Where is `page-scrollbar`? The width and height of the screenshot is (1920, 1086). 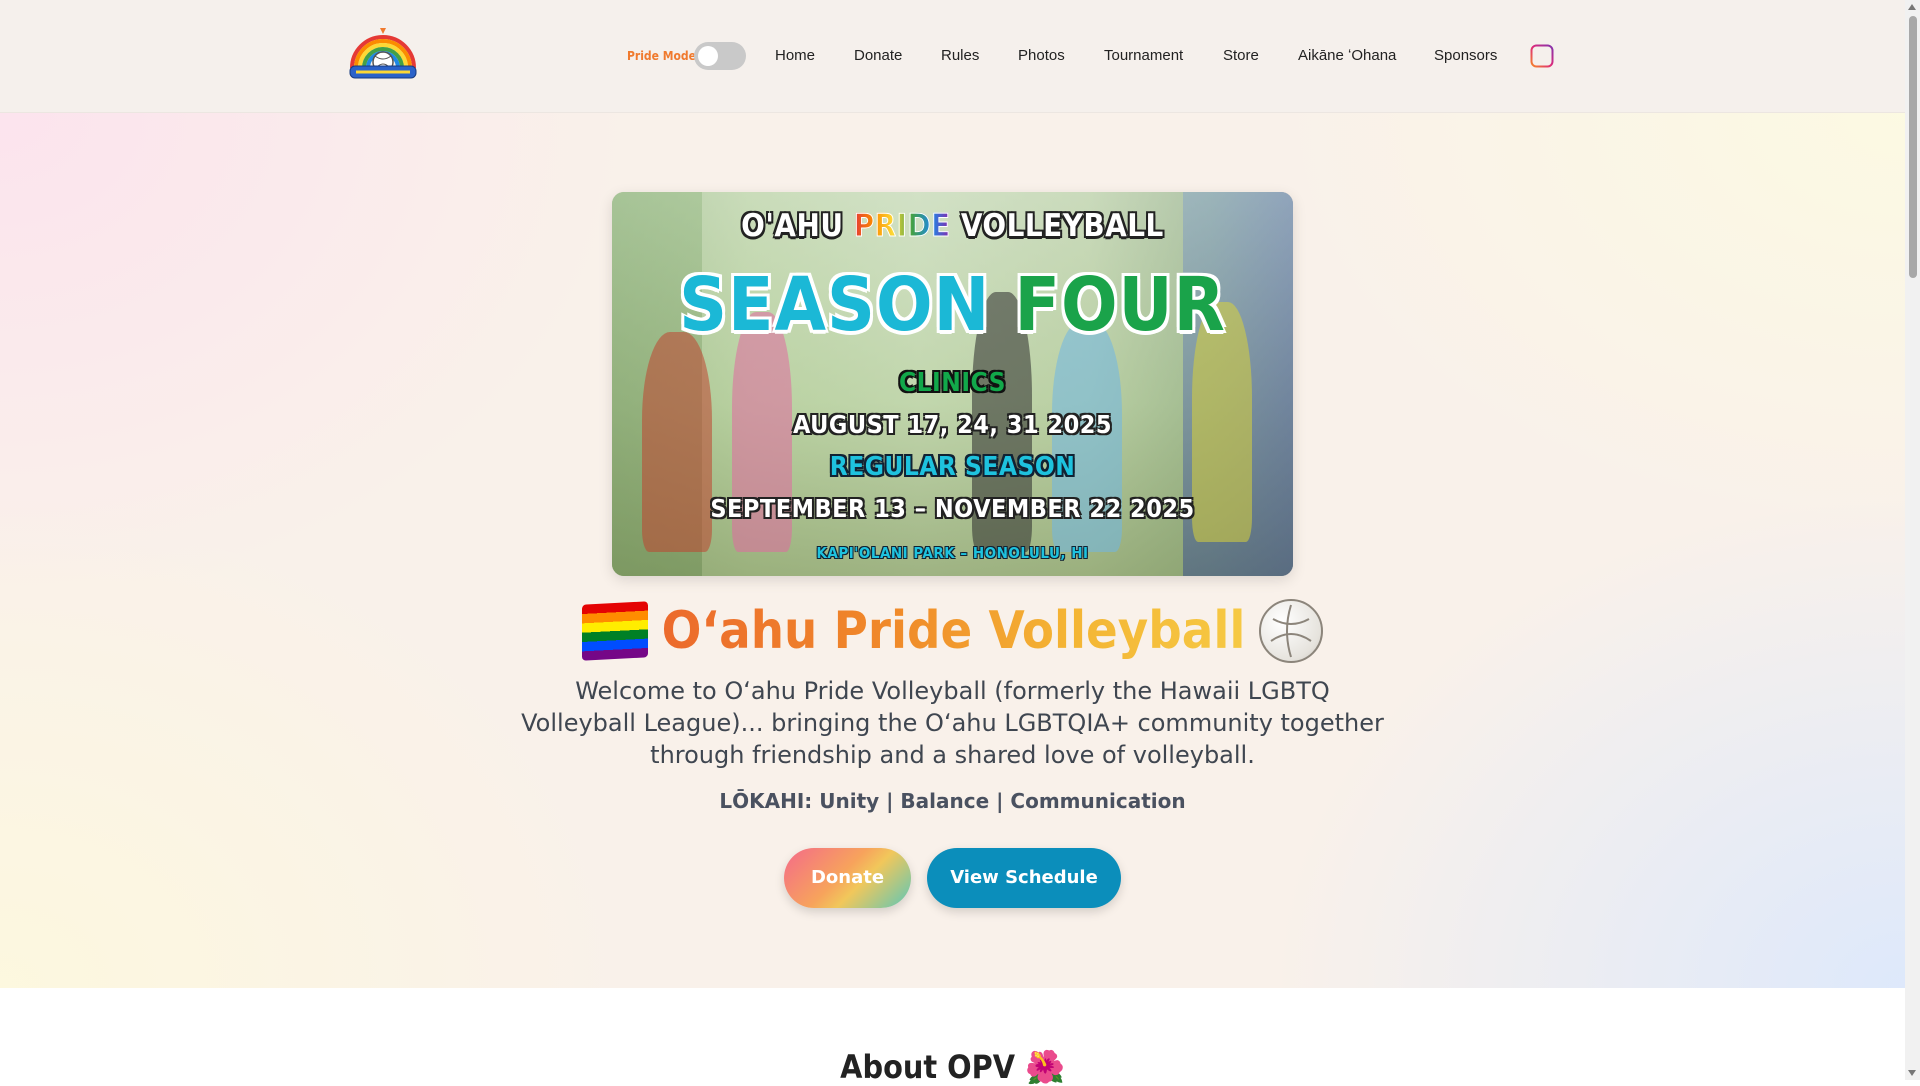
page-scrollbar is located at coordinates (1912, 540).